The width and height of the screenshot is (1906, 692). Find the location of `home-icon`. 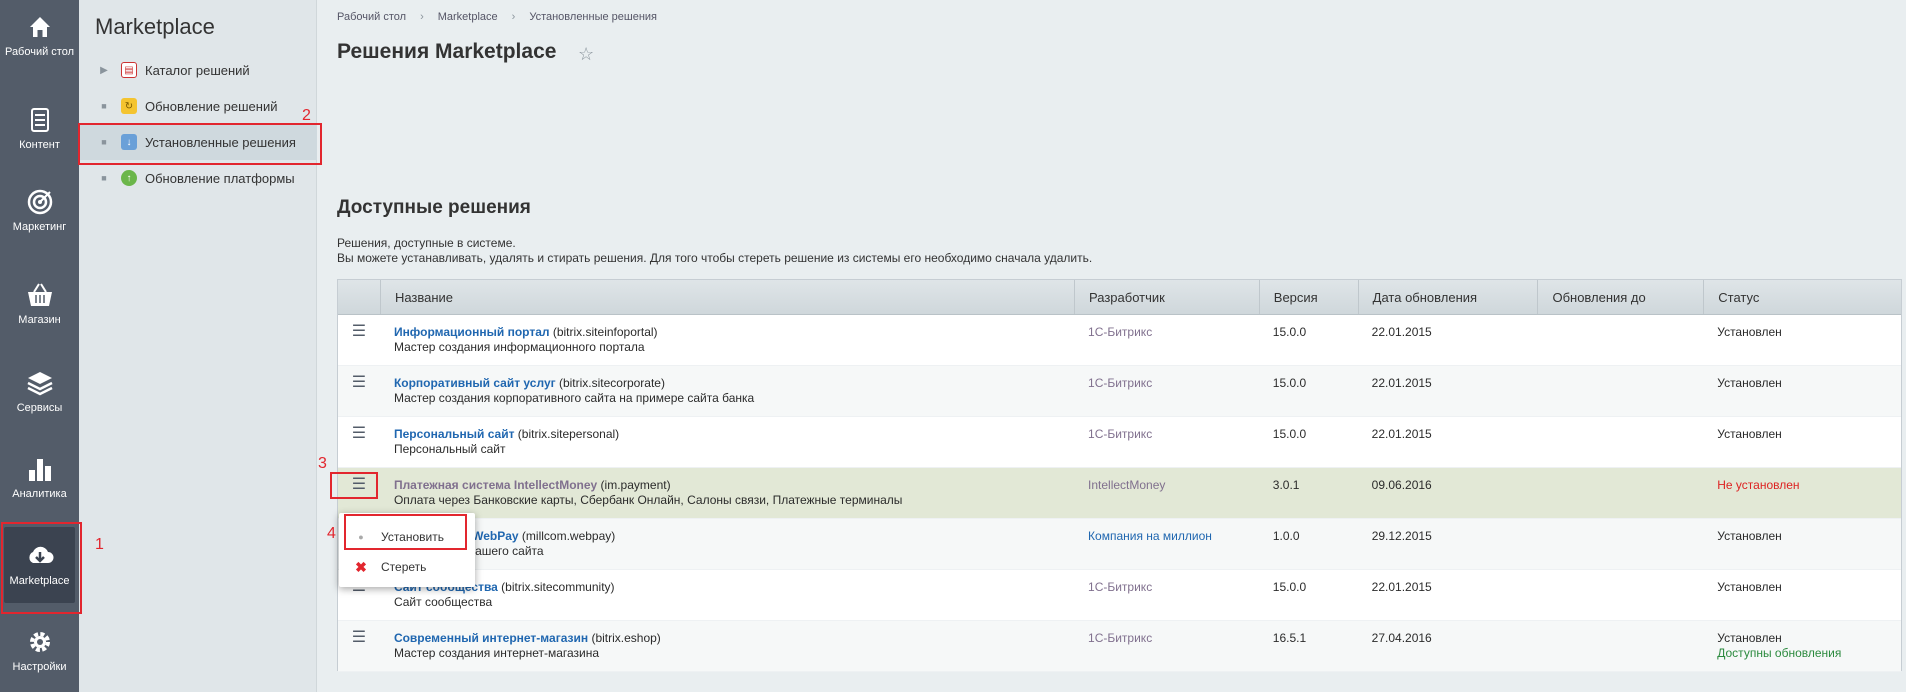

home-icon is located at coordinates (39, 27).